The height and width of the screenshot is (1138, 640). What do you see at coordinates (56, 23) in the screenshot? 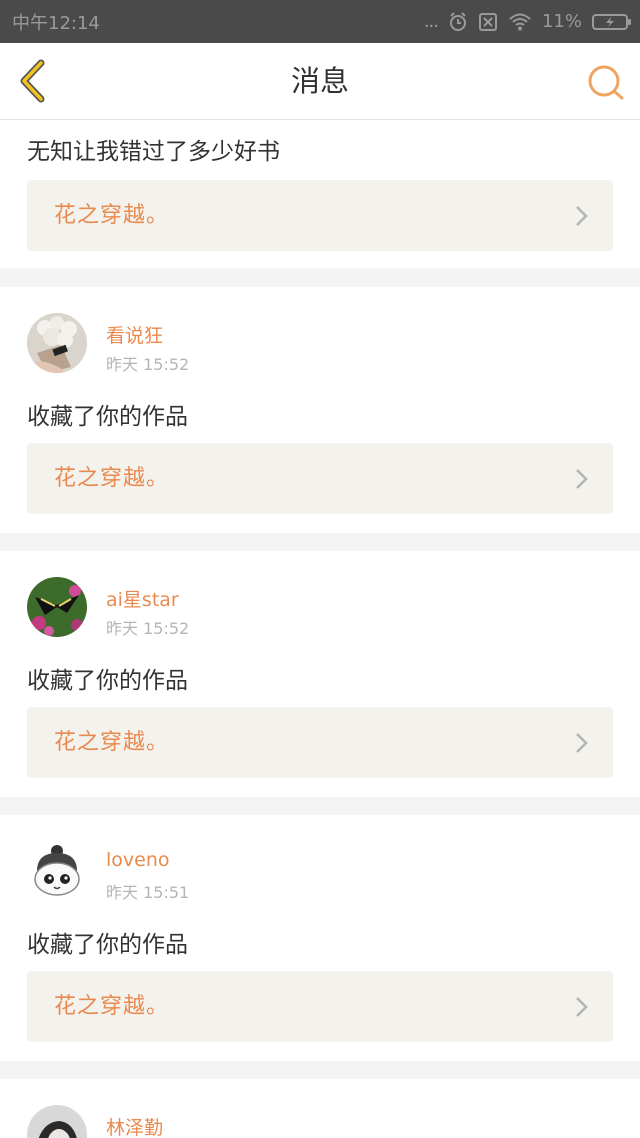
I see `status-time: 中午12:14` at bounding box center [56, 23].